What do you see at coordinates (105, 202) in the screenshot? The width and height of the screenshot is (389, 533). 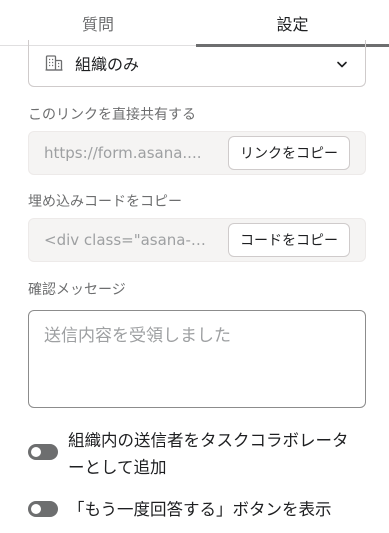 I see `embed-code-label: 埋め込みコードをコピー` at bounding box center [105, 202].